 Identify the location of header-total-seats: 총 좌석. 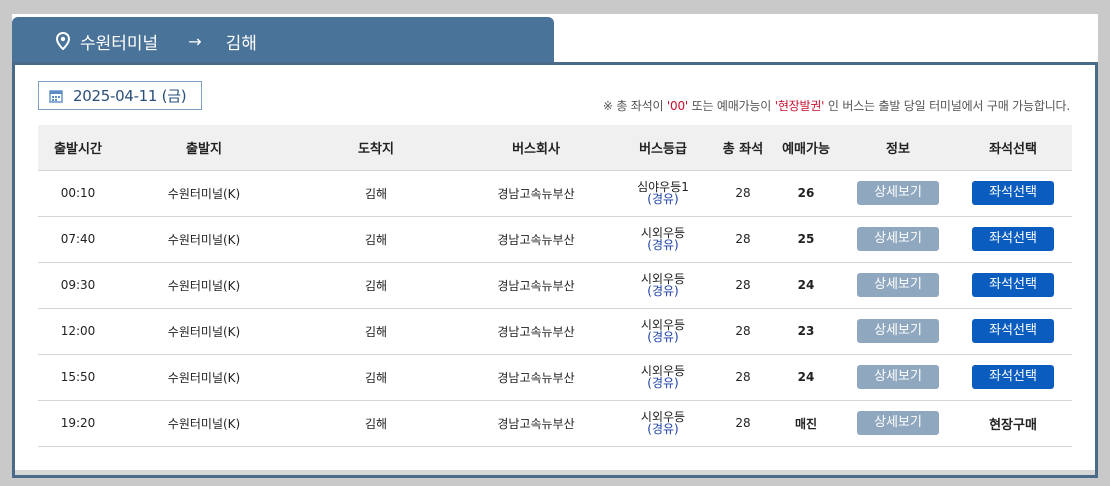
(743, 148).